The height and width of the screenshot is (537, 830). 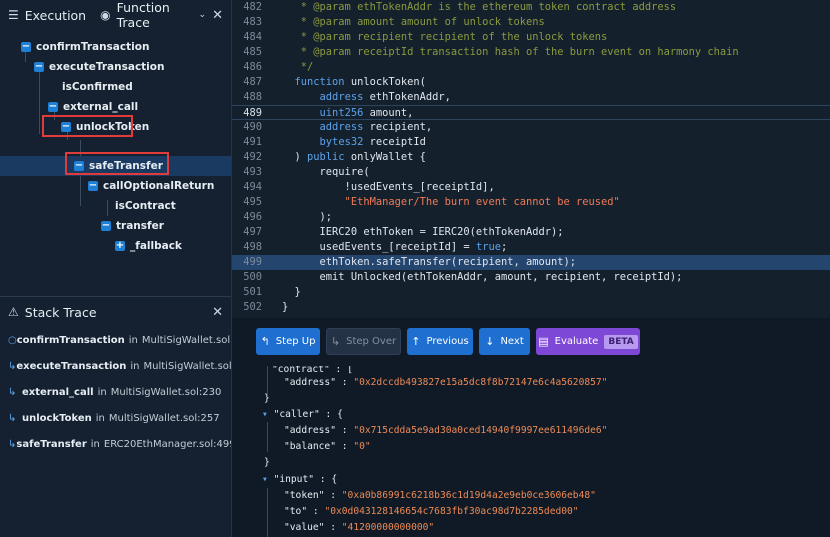 What do you see at coordinates (12, 392) in the screenshot?
I see `return-arrow-icon: ↳` at bounding box center [12, 392].